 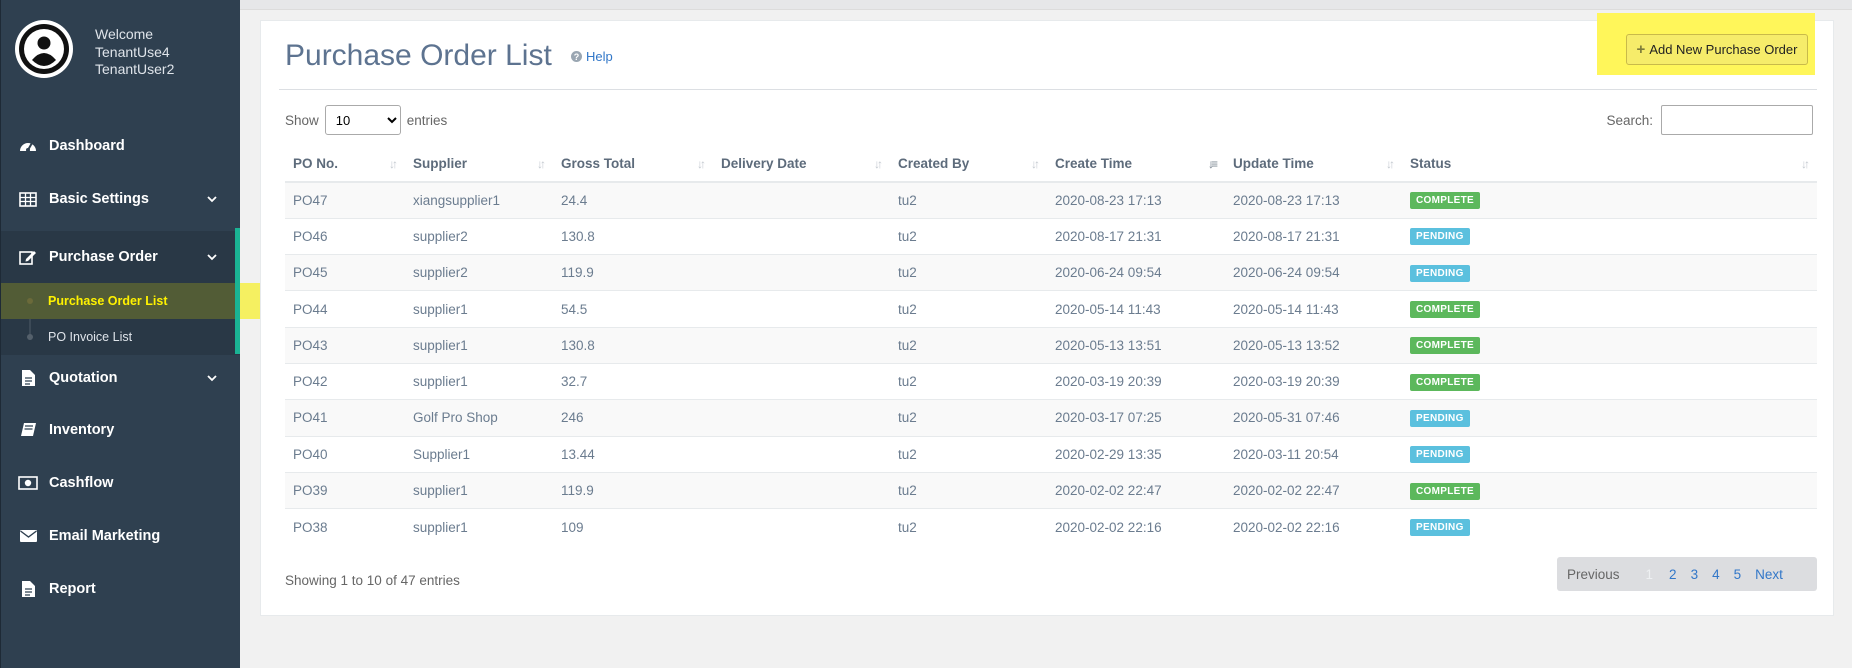 I want to click on sidebar-item-email-marketing: Email Marketing, so click(x=120, y=536).